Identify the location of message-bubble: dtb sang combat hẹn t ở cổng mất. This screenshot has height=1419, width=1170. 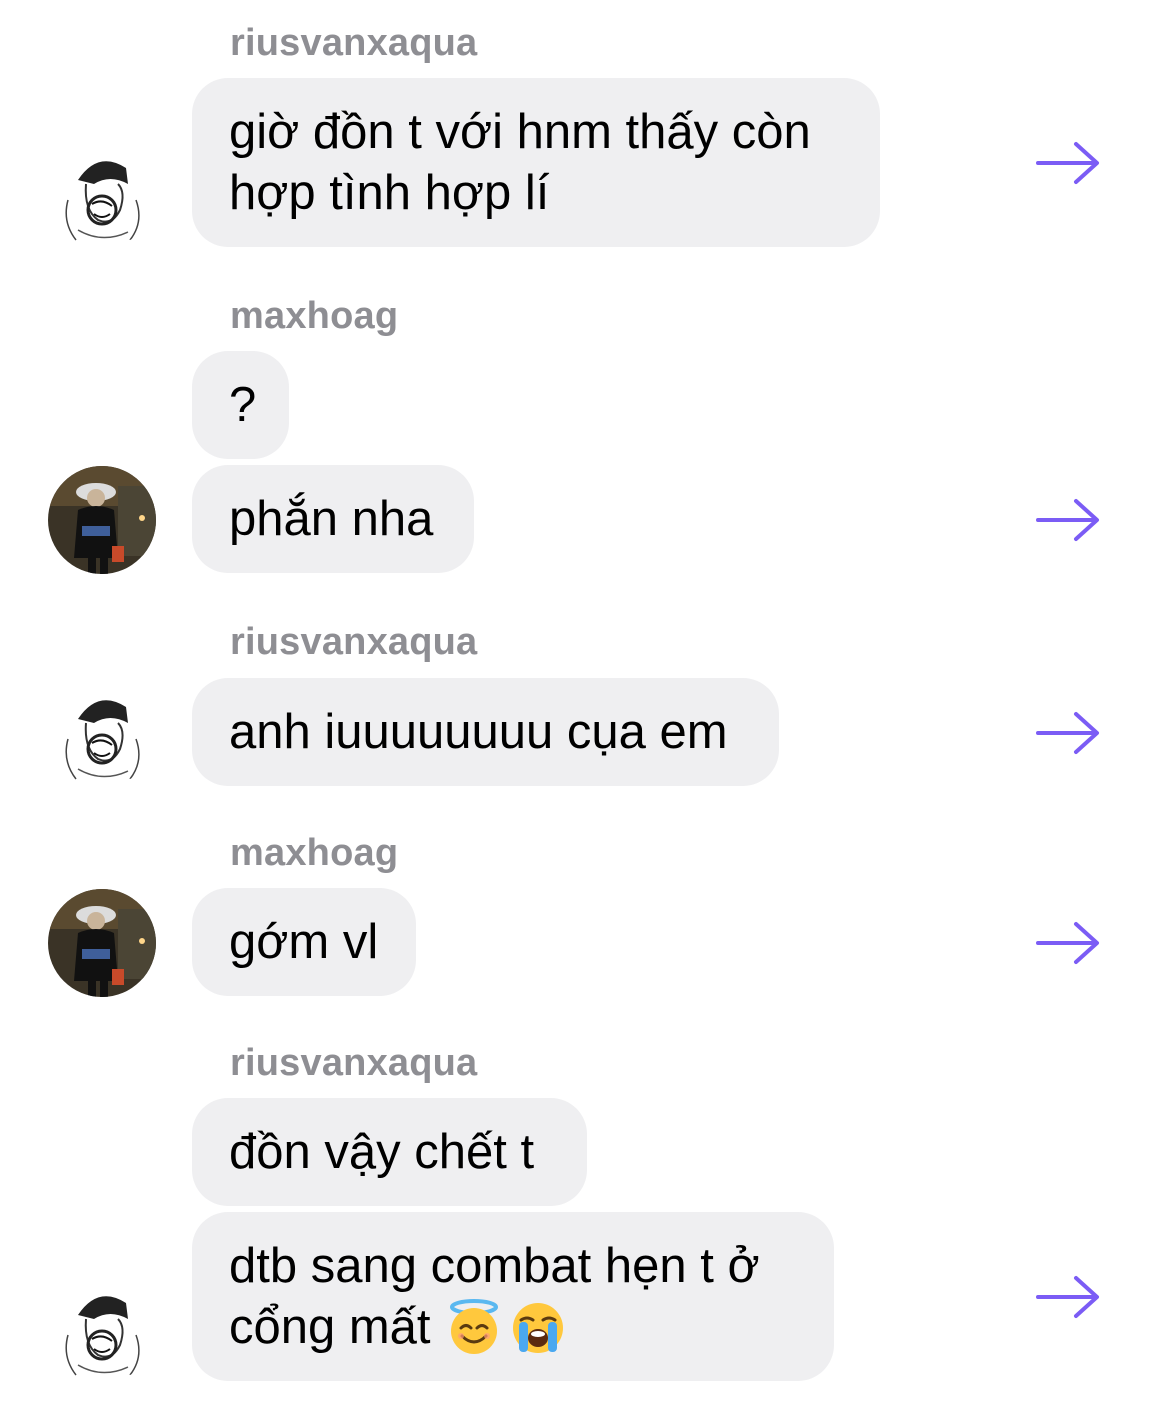
(513, 1296).